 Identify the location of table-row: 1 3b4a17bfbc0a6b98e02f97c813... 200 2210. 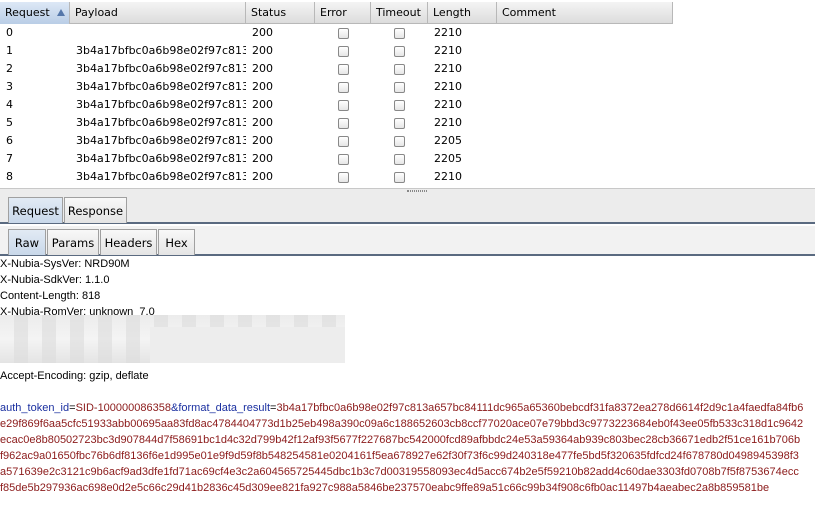
(336, 51).